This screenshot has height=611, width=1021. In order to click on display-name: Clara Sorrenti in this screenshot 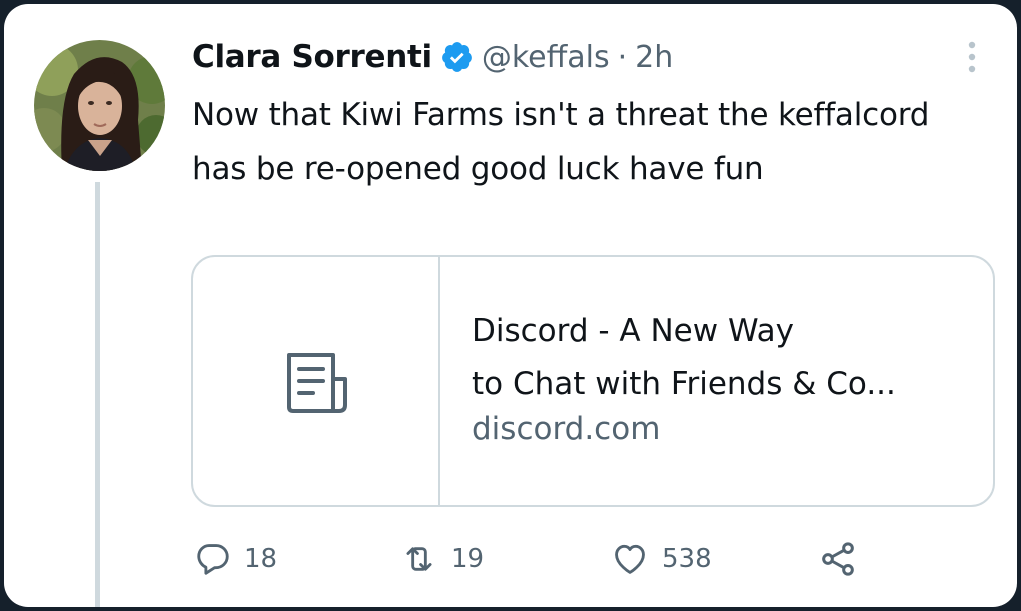, I will do `click(312, 57)`.